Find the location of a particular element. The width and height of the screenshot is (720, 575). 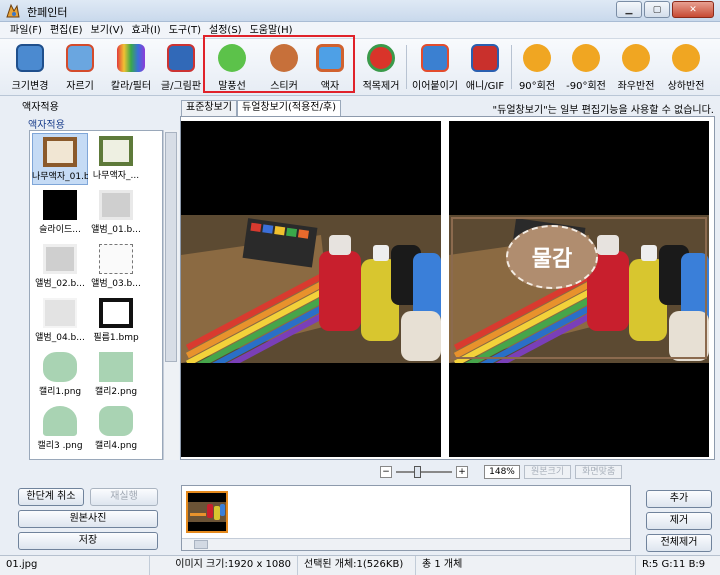

thumb-label: 캘리1.png is located at coordinates (60, 392).